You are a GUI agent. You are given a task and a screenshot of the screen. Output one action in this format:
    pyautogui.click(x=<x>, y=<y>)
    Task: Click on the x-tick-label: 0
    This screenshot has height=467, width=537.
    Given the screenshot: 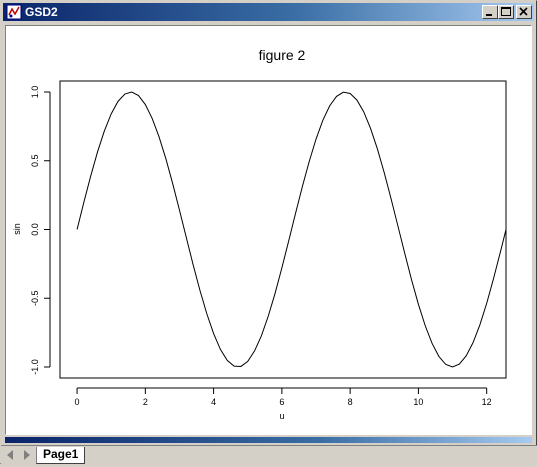 What is the action you would take?
    pyautogui.click(x=77, y=402)
    